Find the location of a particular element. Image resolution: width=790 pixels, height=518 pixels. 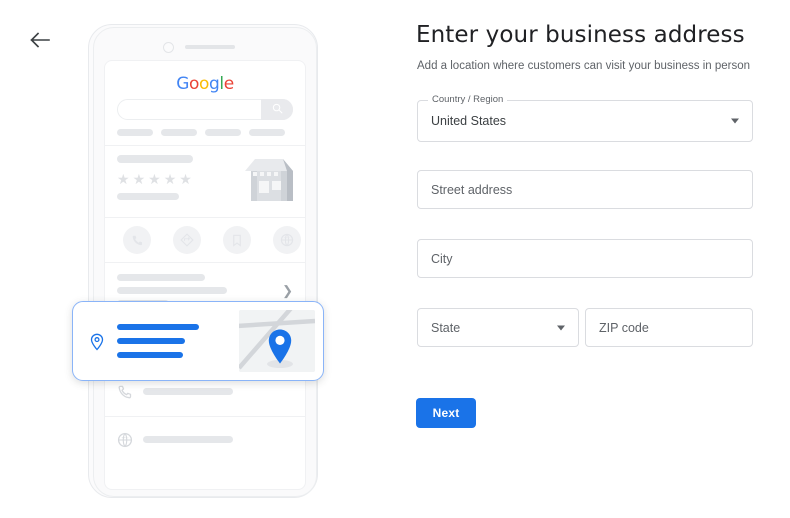

state-placeholder: State is located at coordinates (446, 327).